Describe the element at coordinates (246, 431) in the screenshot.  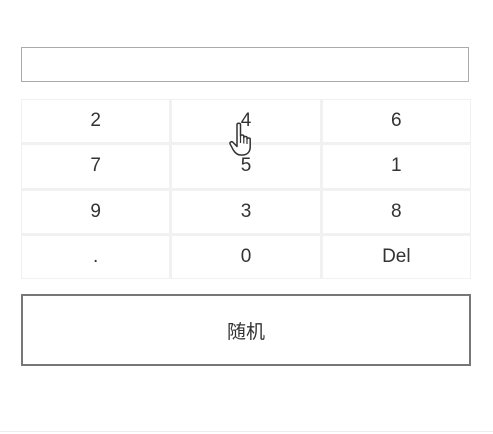
I see `bottom-divider` at that location.